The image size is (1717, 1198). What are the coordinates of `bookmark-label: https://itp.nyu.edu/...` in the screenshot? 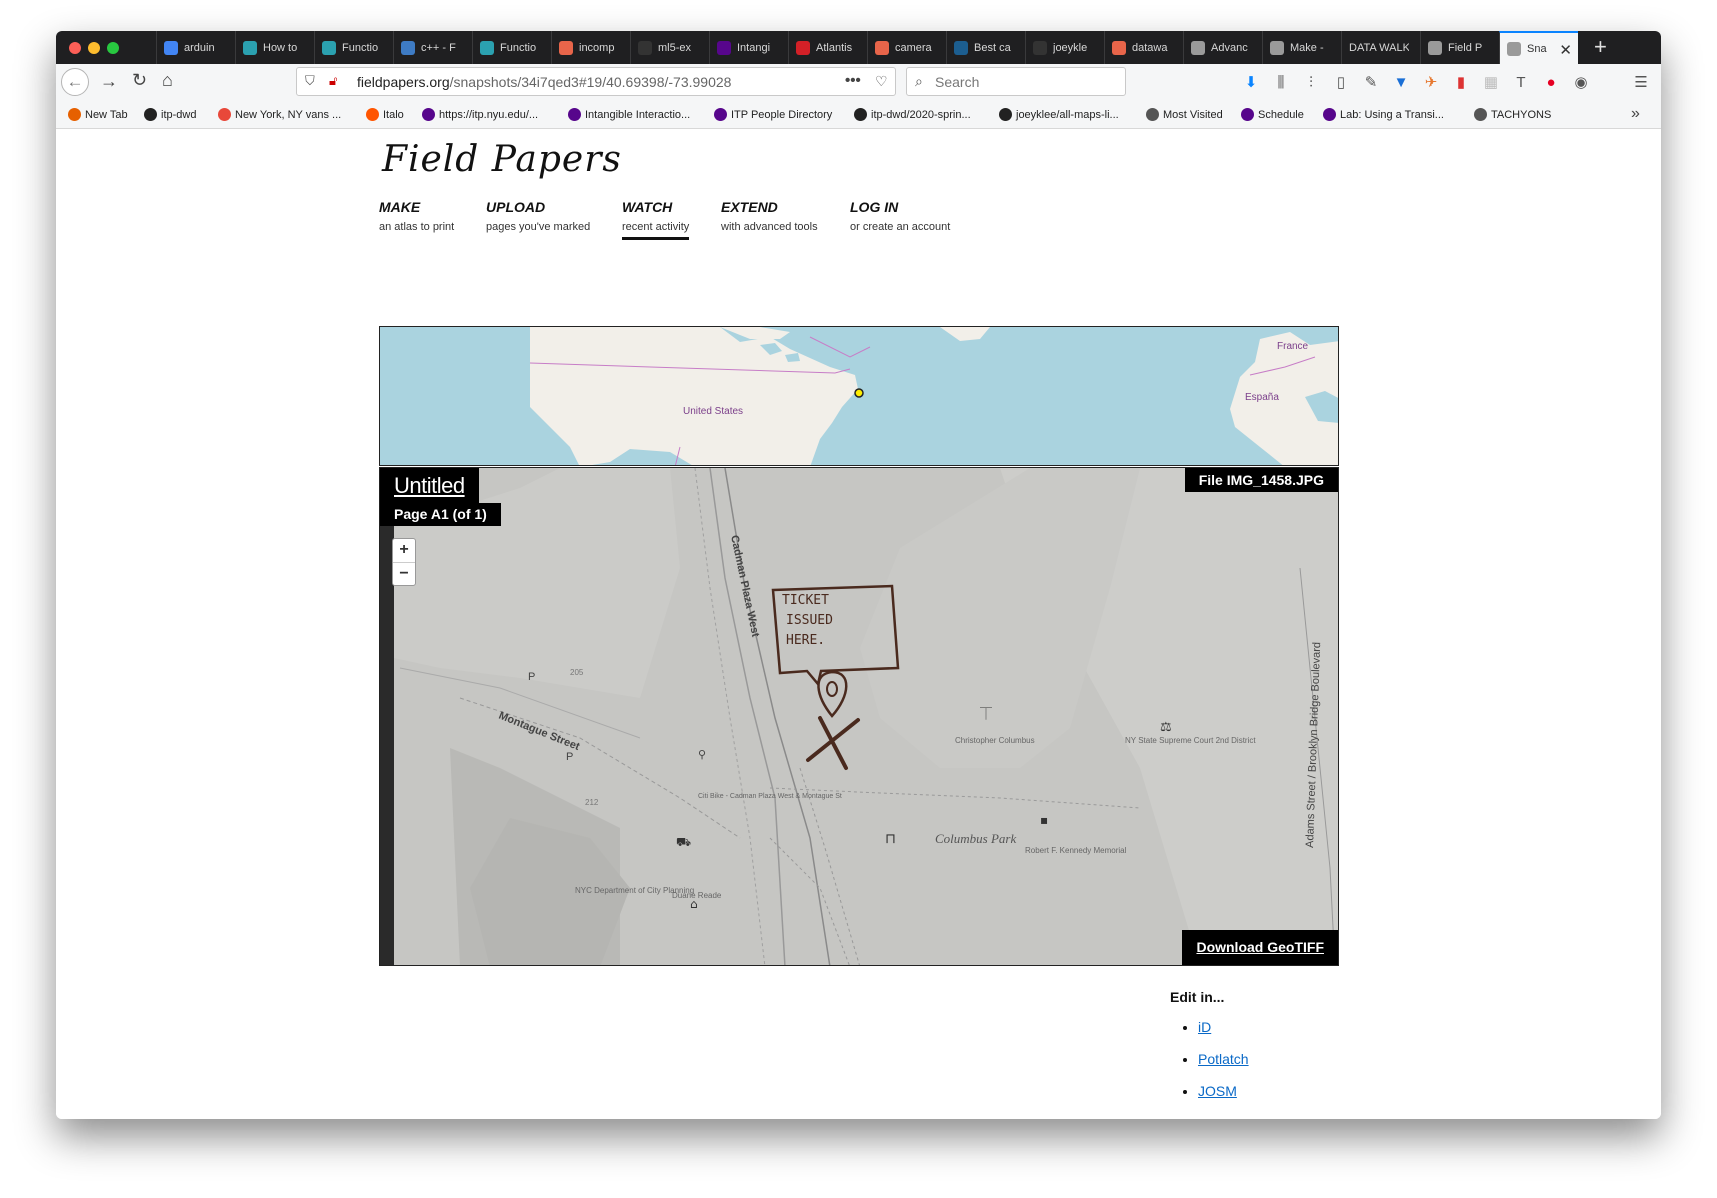 It's located at (489, 114).